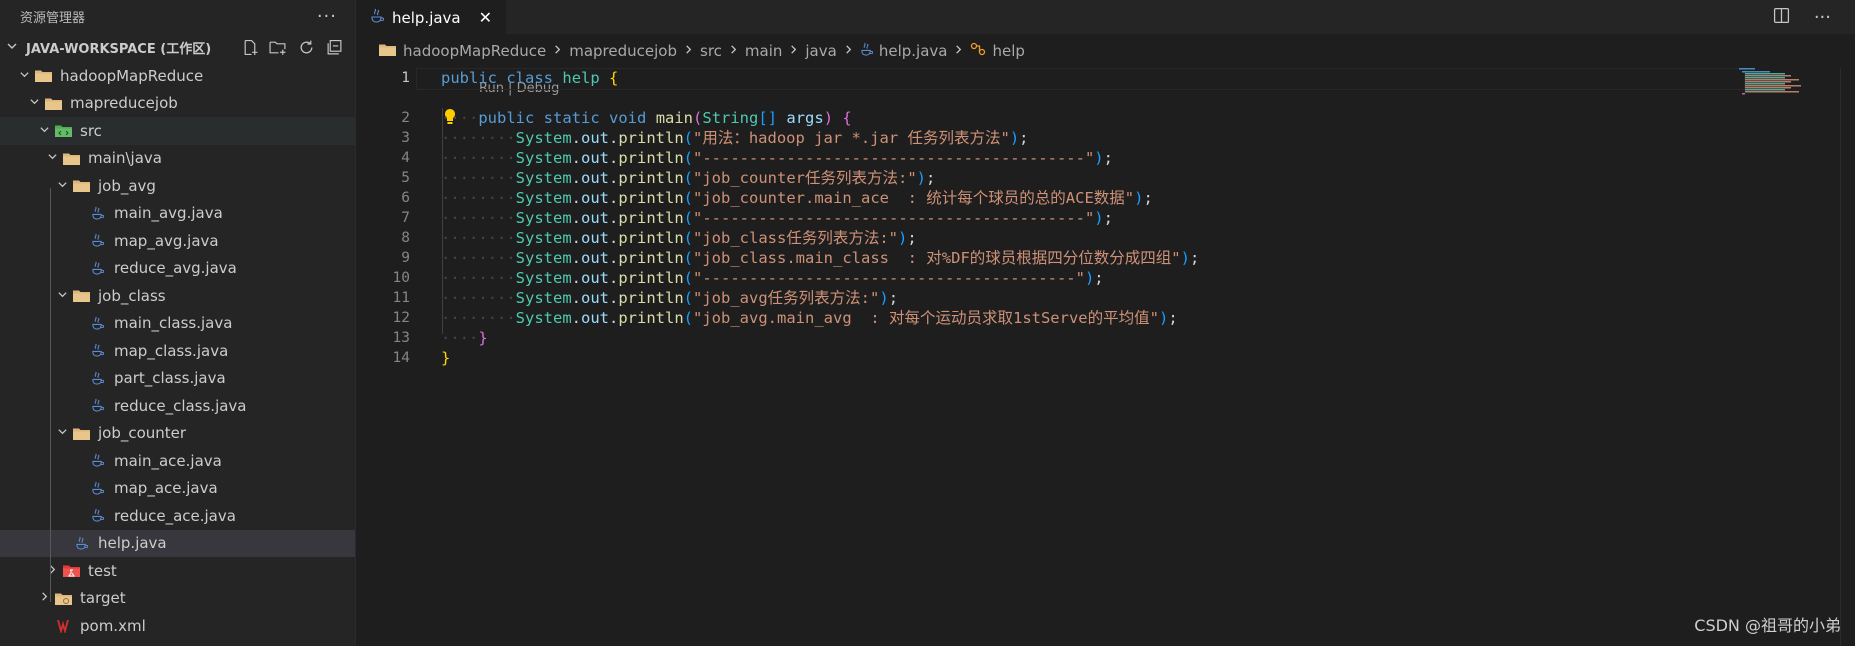 This screenshot has width=1855, height=646. What do you see at coordinates (997, 51) in the screenshot?
I see `breadcrumb-item: help` at bounding box center [997, 51].